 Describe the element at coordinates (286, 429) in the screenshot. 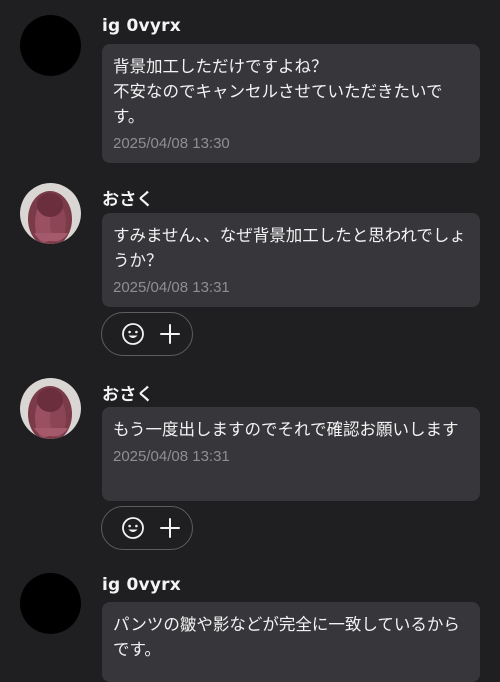

I see `message-text: もう一度出しますのでそれで確認お願いします` at that location.